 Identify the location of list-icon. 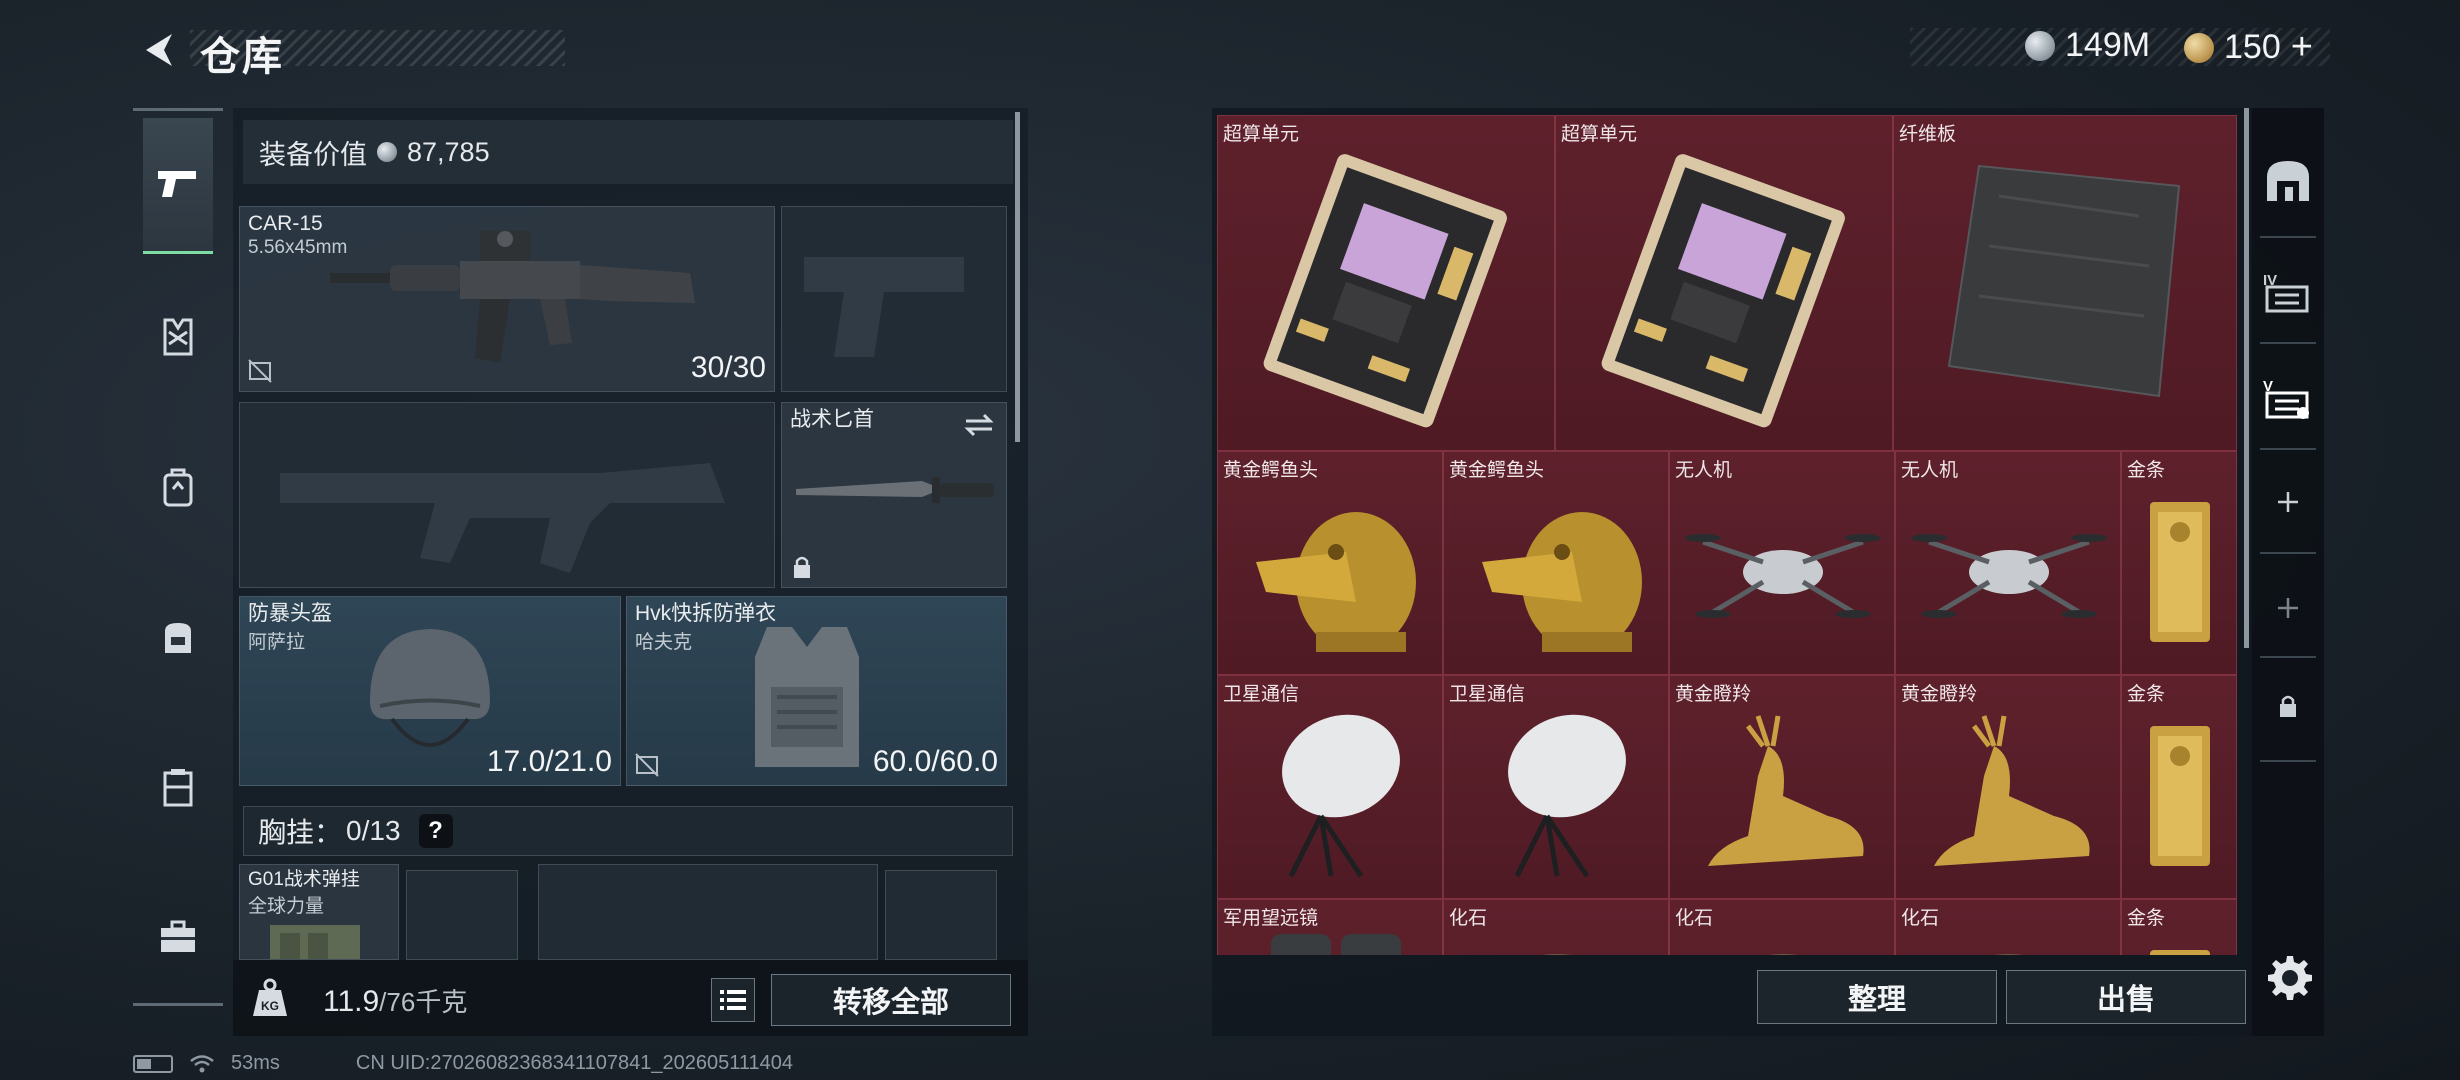
(733, 1000).